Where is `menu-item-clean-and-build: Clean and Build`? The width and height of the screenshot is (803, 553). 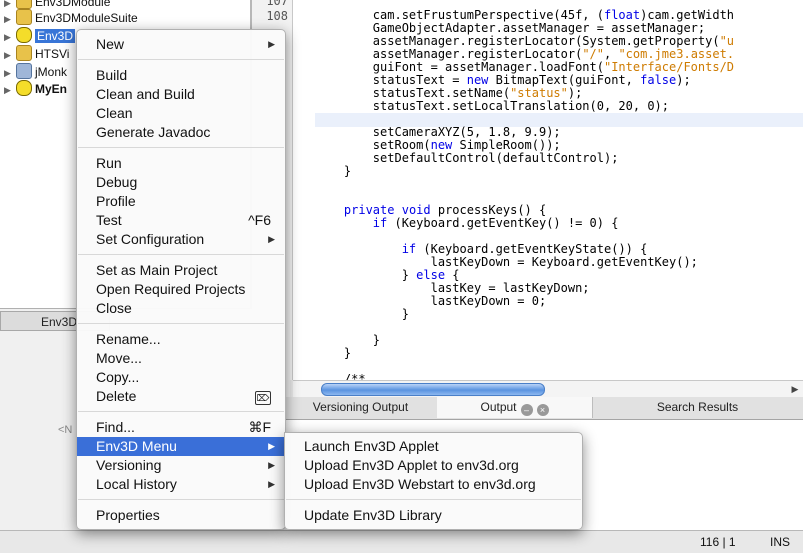 menu-item-clean-and-build: Clean and Build is located at coordinates (181, 94).